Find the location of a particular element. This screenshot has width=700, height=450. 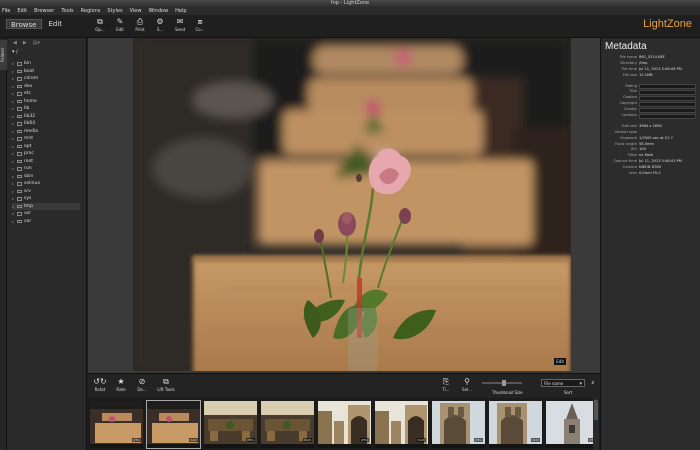

folder-label: lib32 is located at coordinates (30, 116).